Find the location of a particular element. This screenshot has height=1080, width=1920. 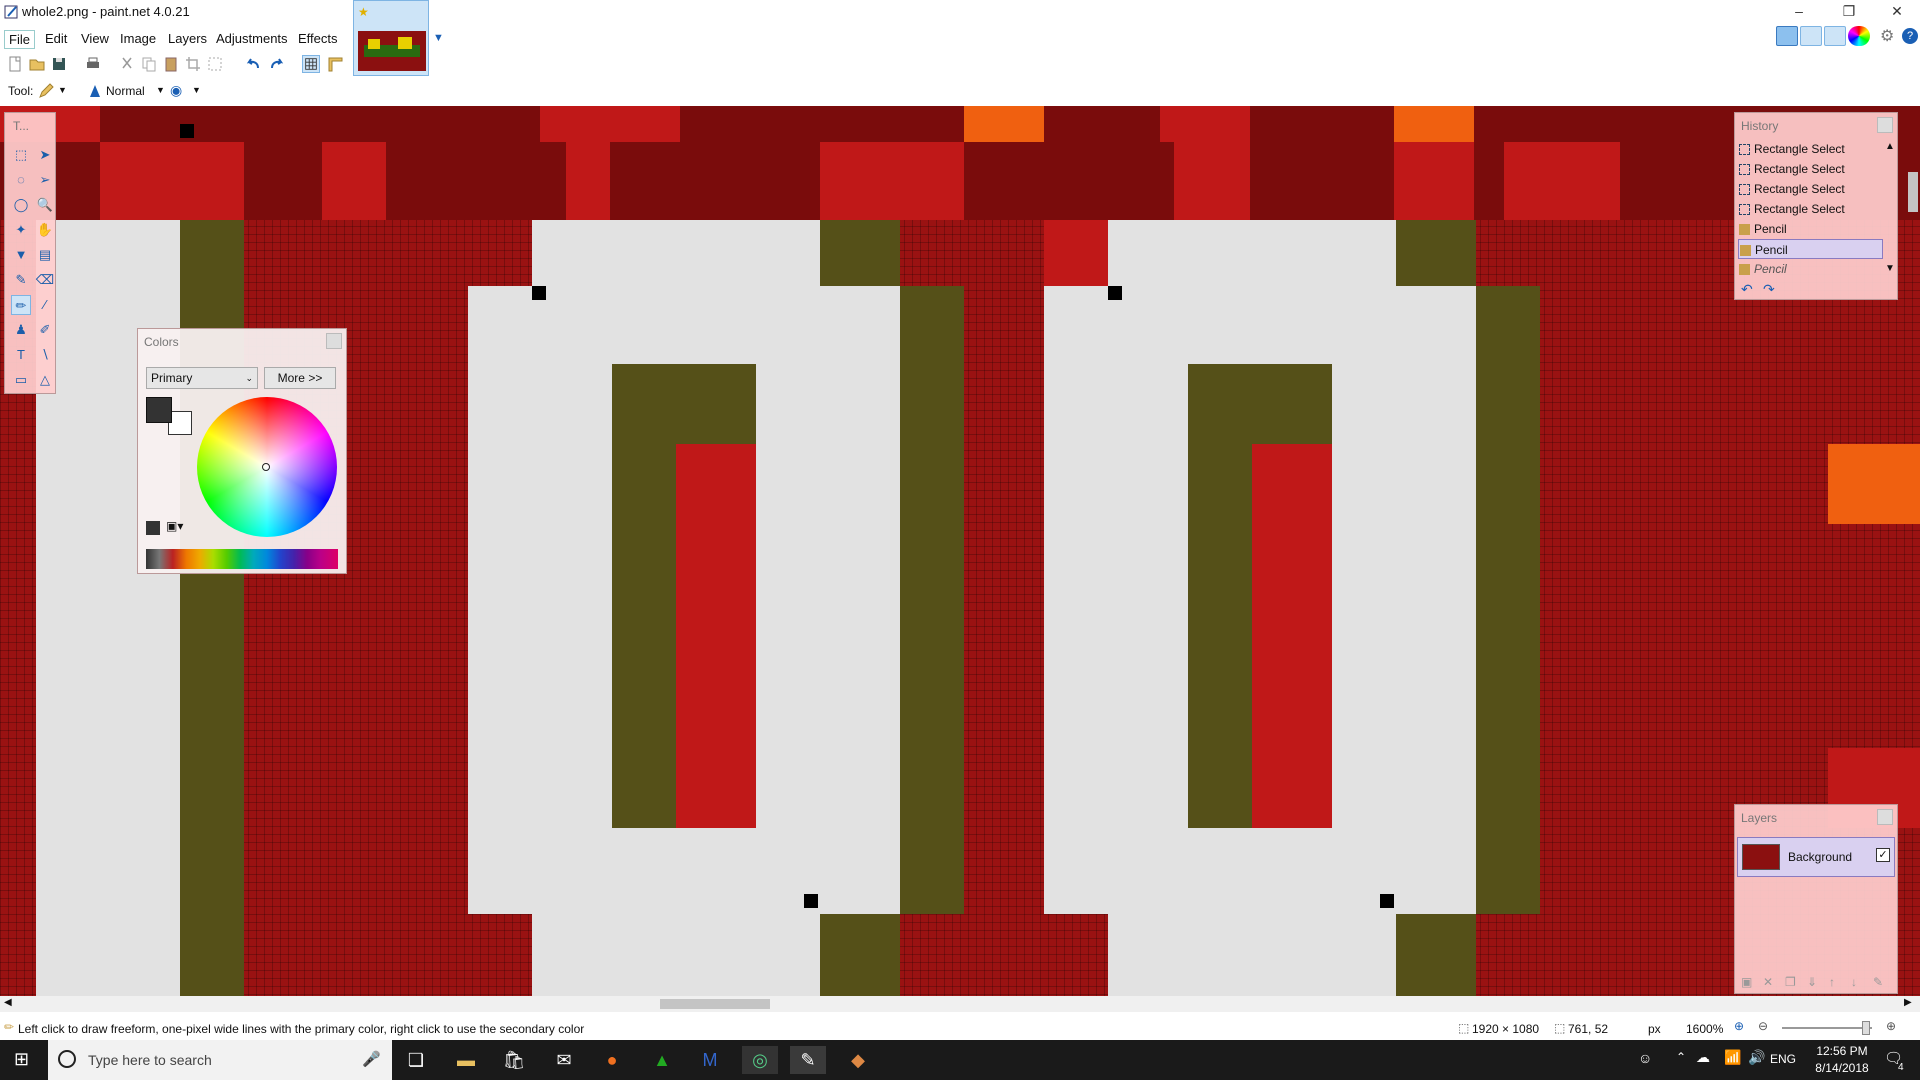

app-icon-globe: ◎ is located at coordinates (760, 1060).